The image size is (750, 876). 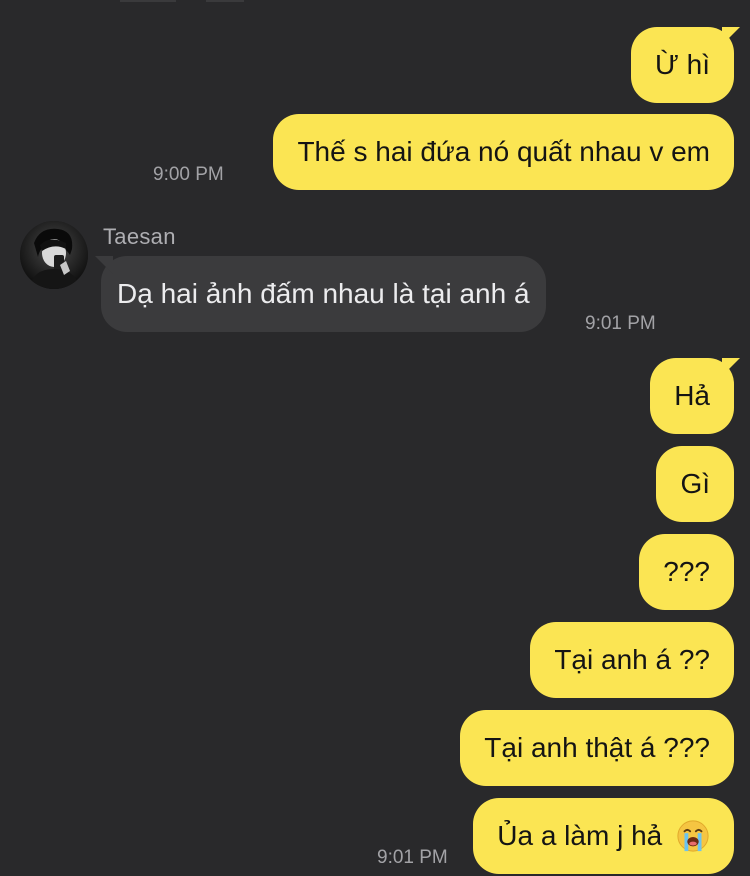 I want to click on message-text: Thế s hai đứa nó quất nhau v em, so click(x=503, y=151).